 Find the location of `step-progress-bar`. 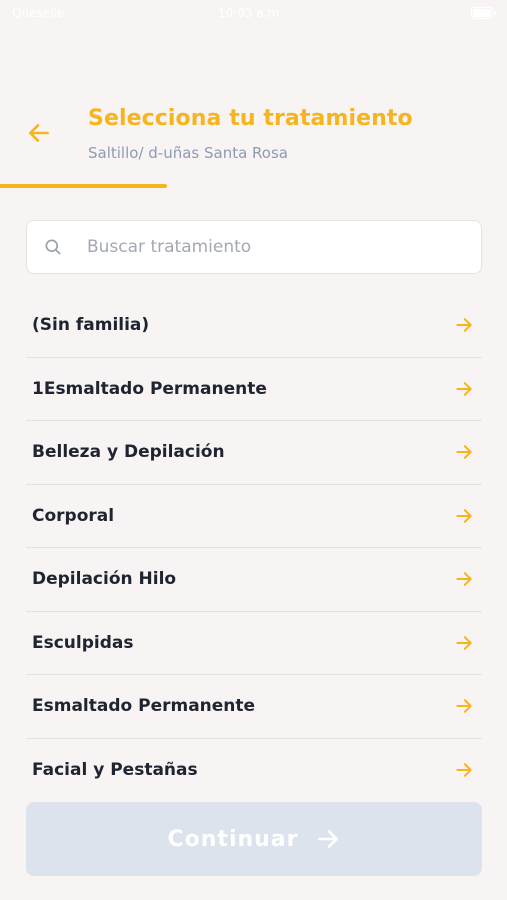

step-progress-bar is located at coordinates (253, 186).